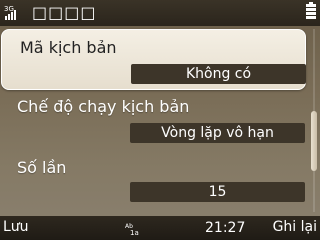 This screenshot has height=240, width=320. What do you see at coordinates (160, 228) in the screenshot?
I see `softkey-bar: Lưu Ab 1a 21:27 Ghi lại` at bounding box center [160, 228].